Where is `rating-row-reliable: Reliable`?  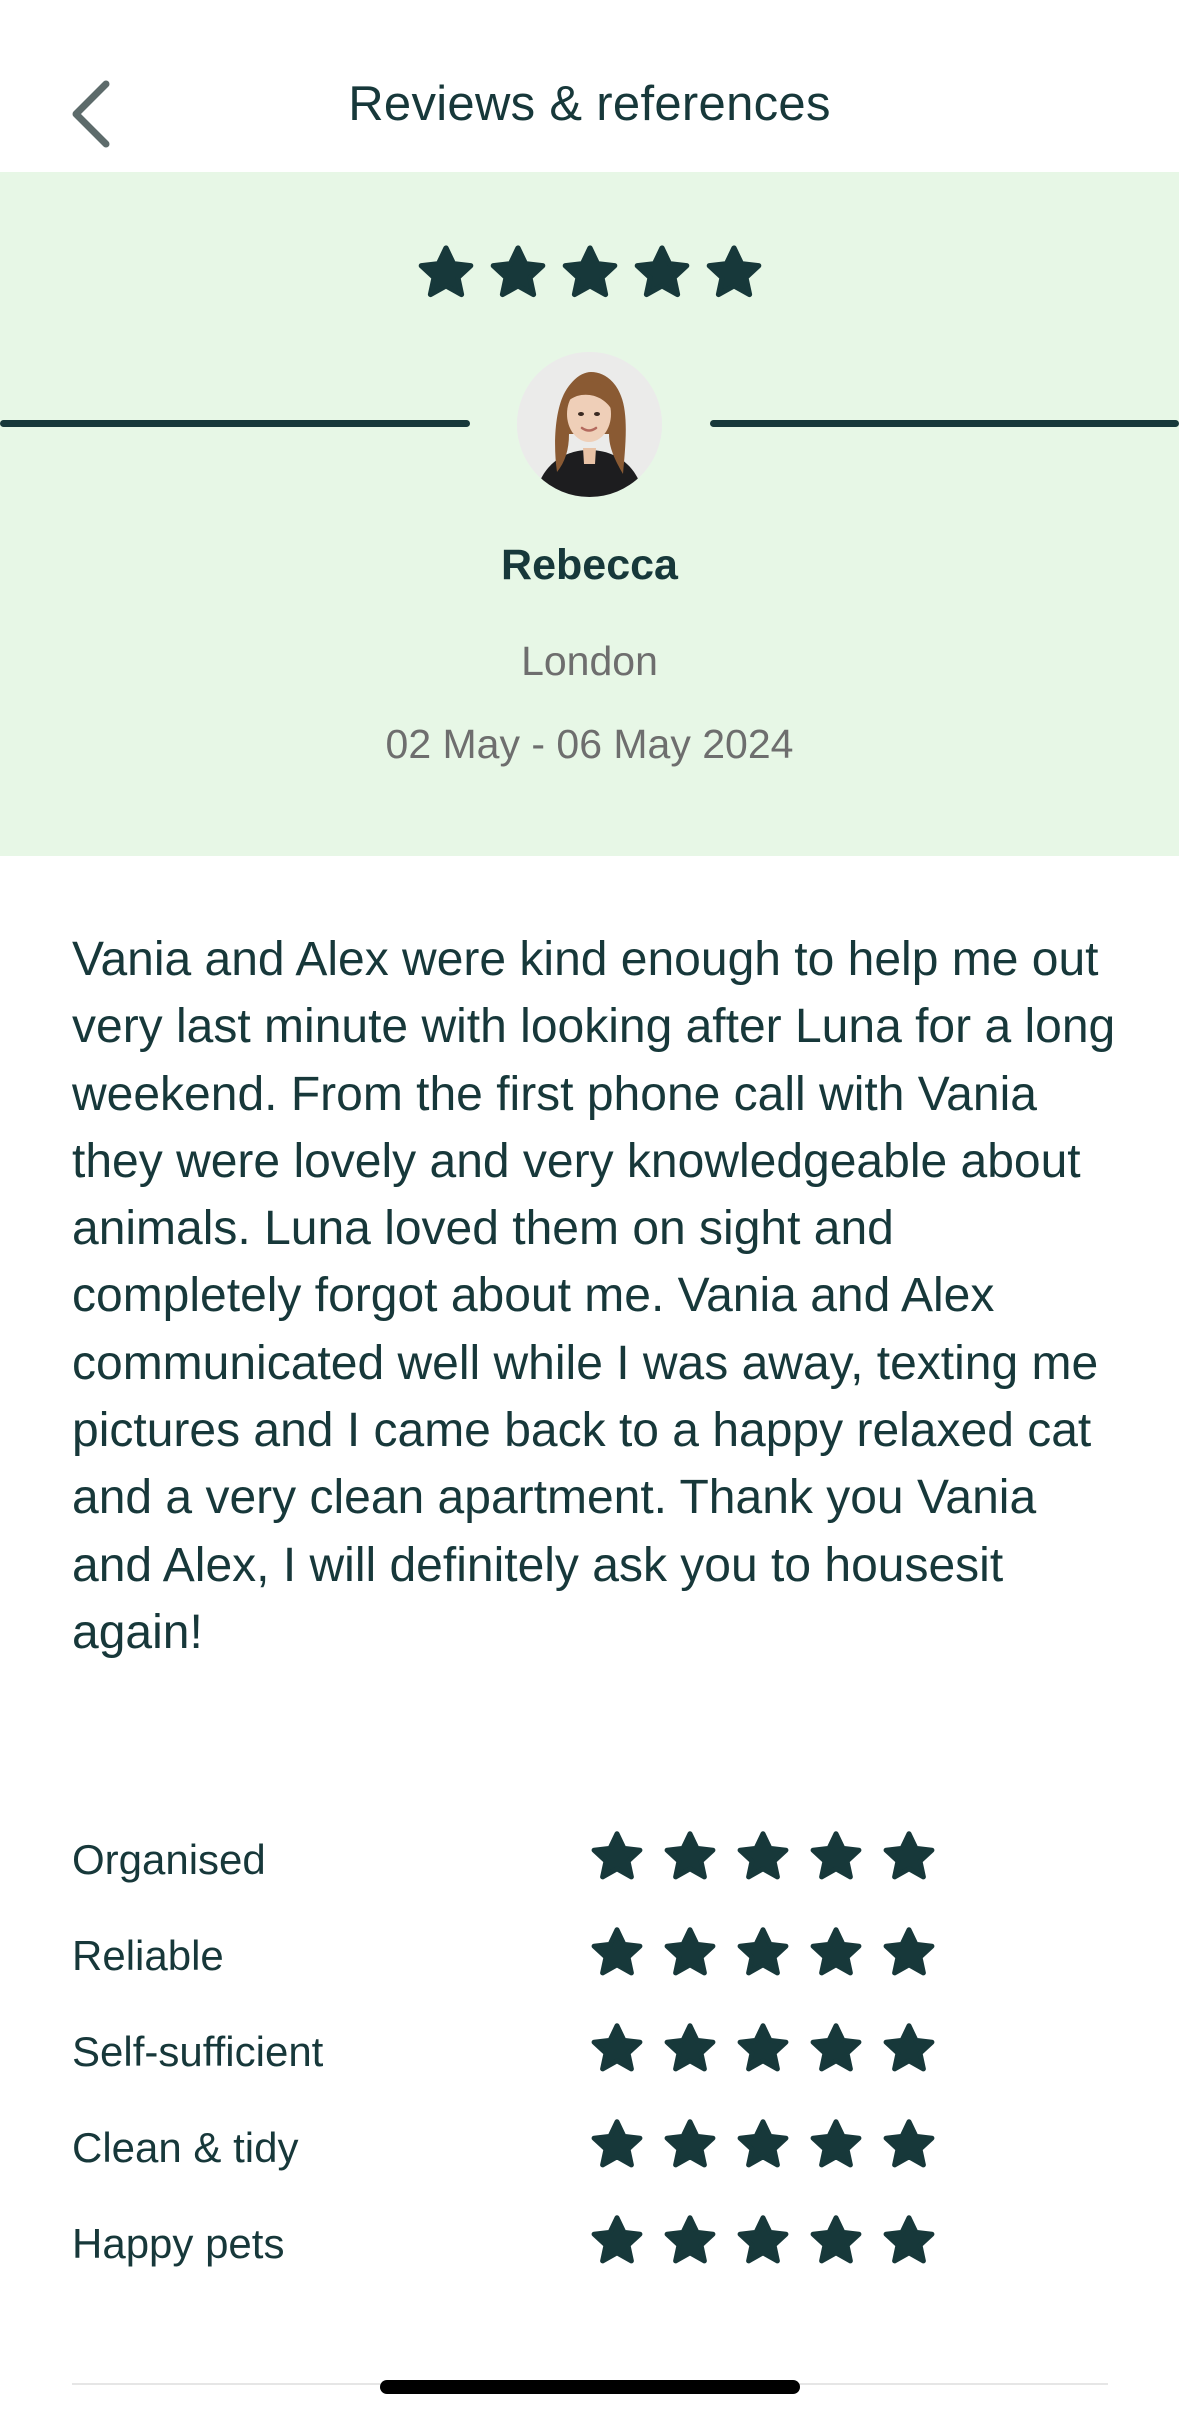
rating-row-reliable: Reliable is located at coordinates (592, 1974).